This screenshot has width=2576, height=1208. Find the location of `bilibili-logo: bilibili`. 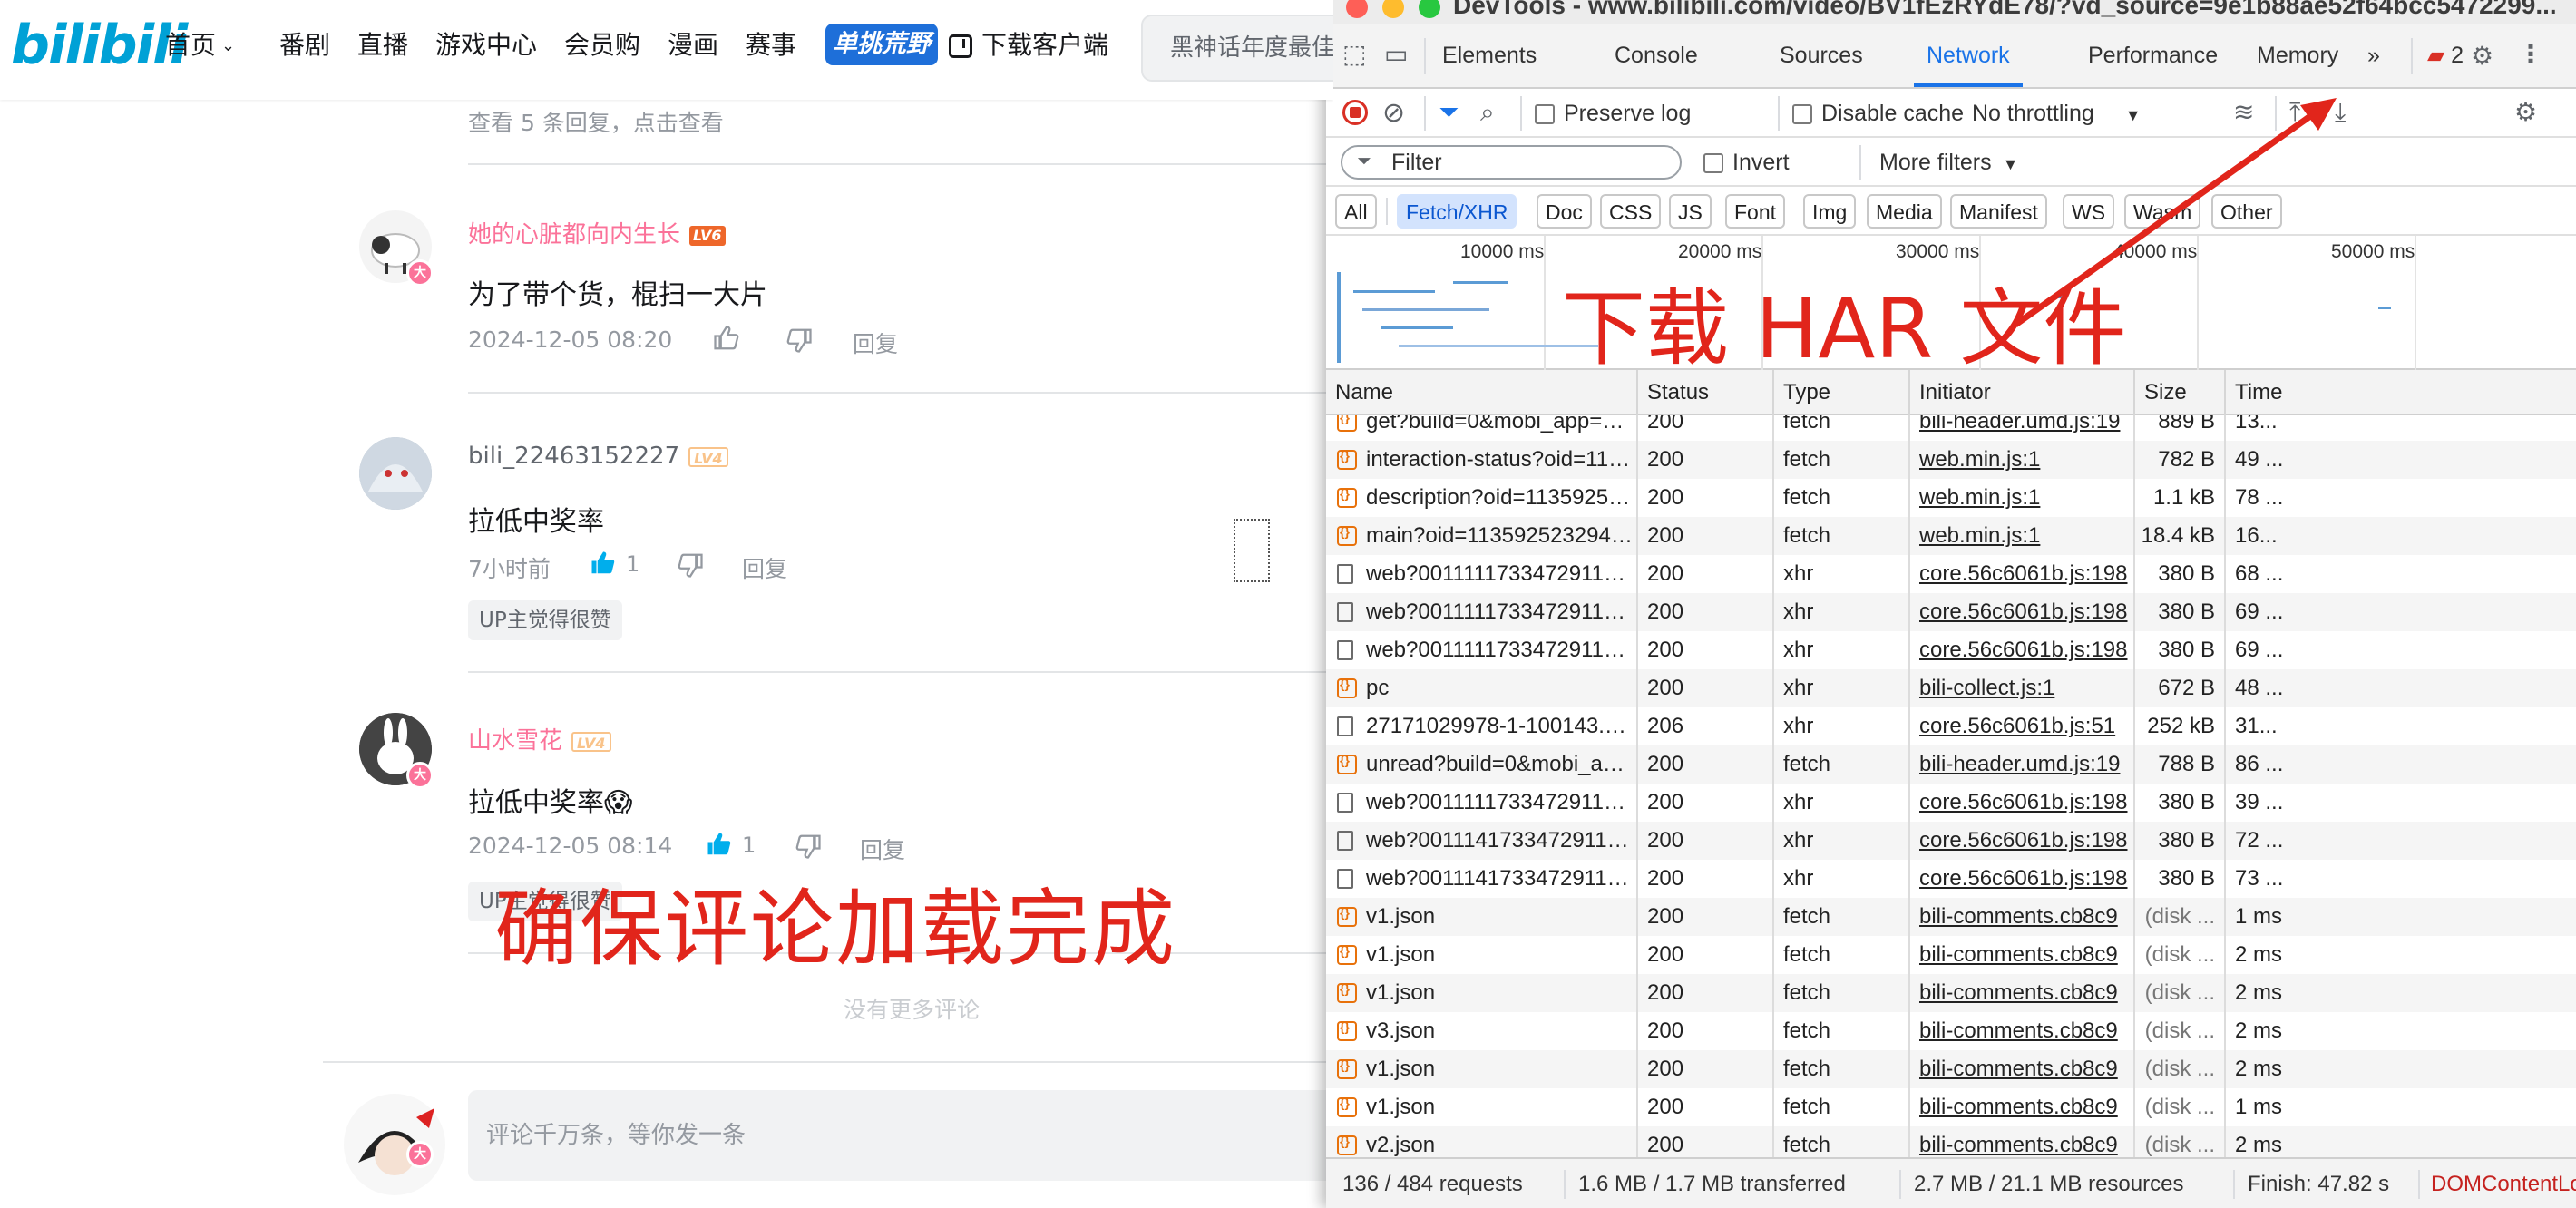

bilibili-logo: bilibili is located at coordinates (99, 45).